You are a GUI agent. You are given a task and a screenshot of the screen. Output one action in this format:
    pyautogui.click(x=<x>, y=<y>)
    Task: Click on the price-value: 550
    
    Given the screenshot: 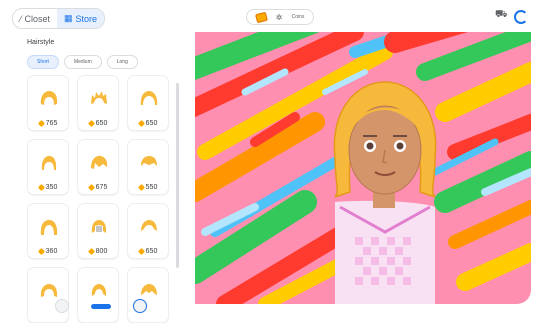 What is the action you would take?
    pyautogui.click(x=151, y=187)
    